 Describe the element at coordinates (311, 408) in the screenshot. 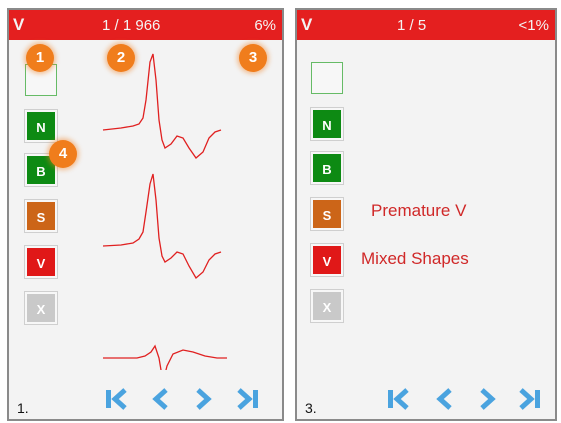

I see `page-number: 3.` at that location.